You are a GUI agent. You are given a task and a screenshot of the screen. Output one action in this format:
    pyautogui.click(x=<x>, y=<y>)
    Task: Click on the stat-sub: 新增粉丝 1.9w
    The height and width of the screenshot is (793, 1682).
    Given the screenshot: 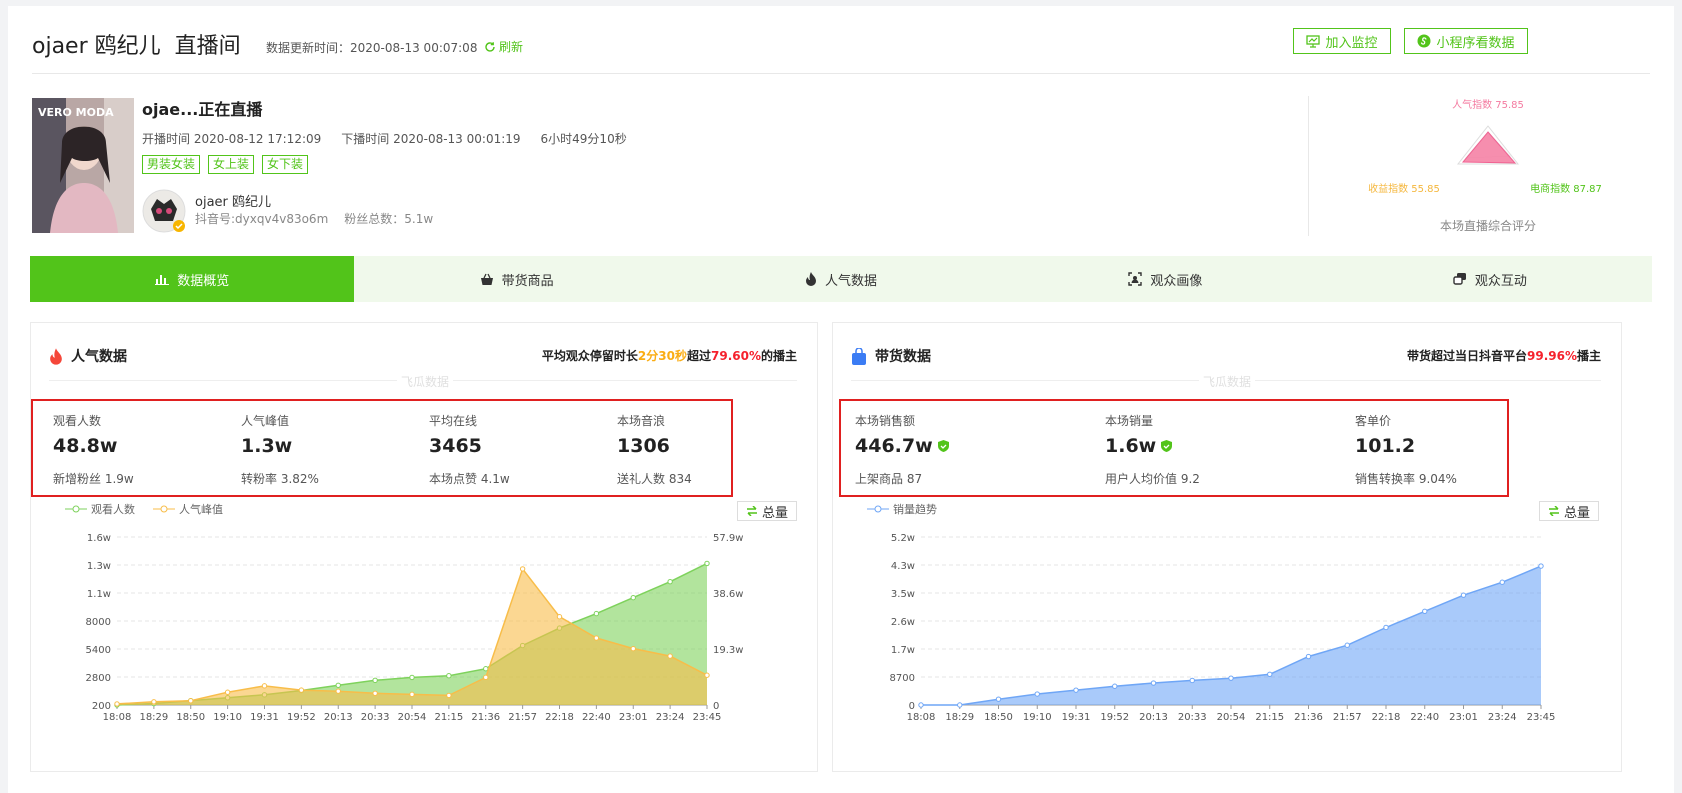 What is the action you would take?
    pyautogui.click(x=93, y=479)
    